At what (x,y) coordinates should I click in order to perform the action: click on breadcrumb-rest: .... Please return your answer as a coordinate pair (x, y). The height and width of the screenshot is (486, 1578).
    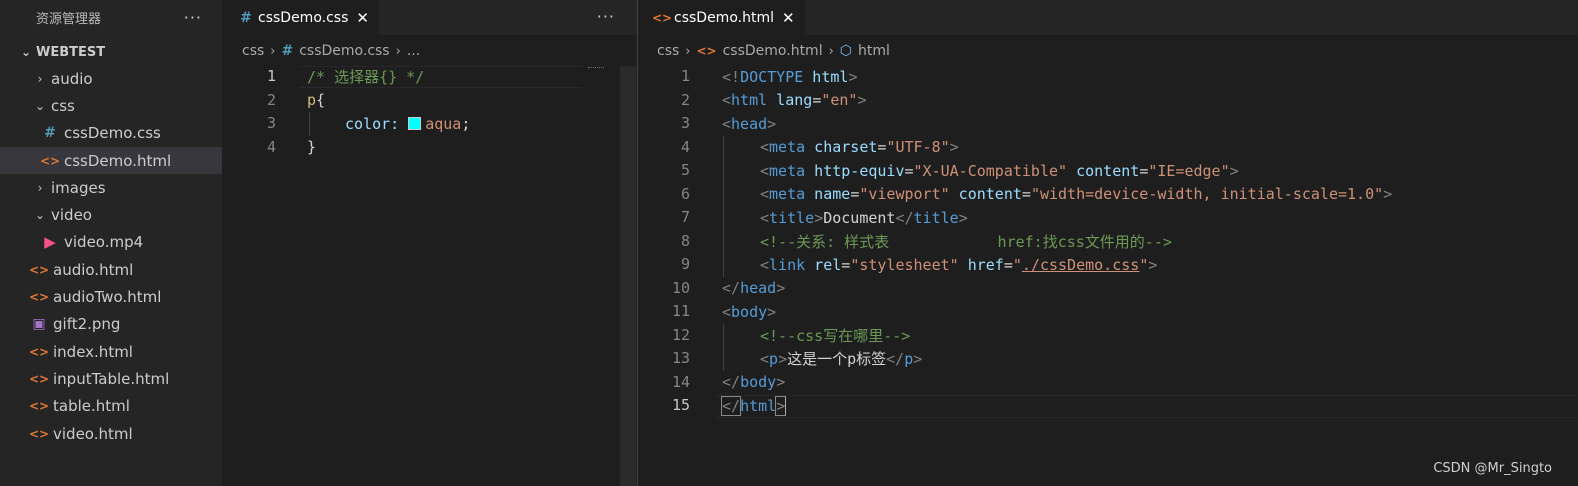
    Looking at the image, I should click on (413, 51).